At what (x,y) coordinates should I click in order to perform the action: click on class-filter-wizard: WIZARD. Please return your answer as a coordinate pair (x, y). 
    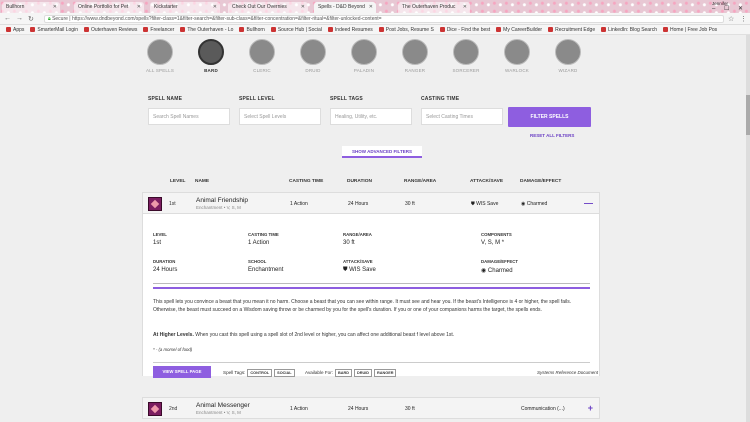
    Looking at the image, I should click on (568, 55).